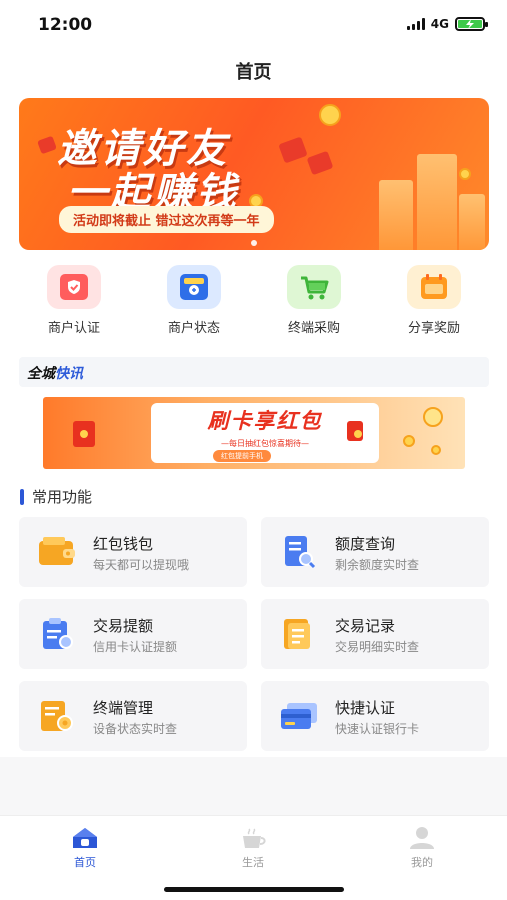  Describe the element at coordinates (365, 544) in the screenshot. I see `card-title: 额度查询` at that location.